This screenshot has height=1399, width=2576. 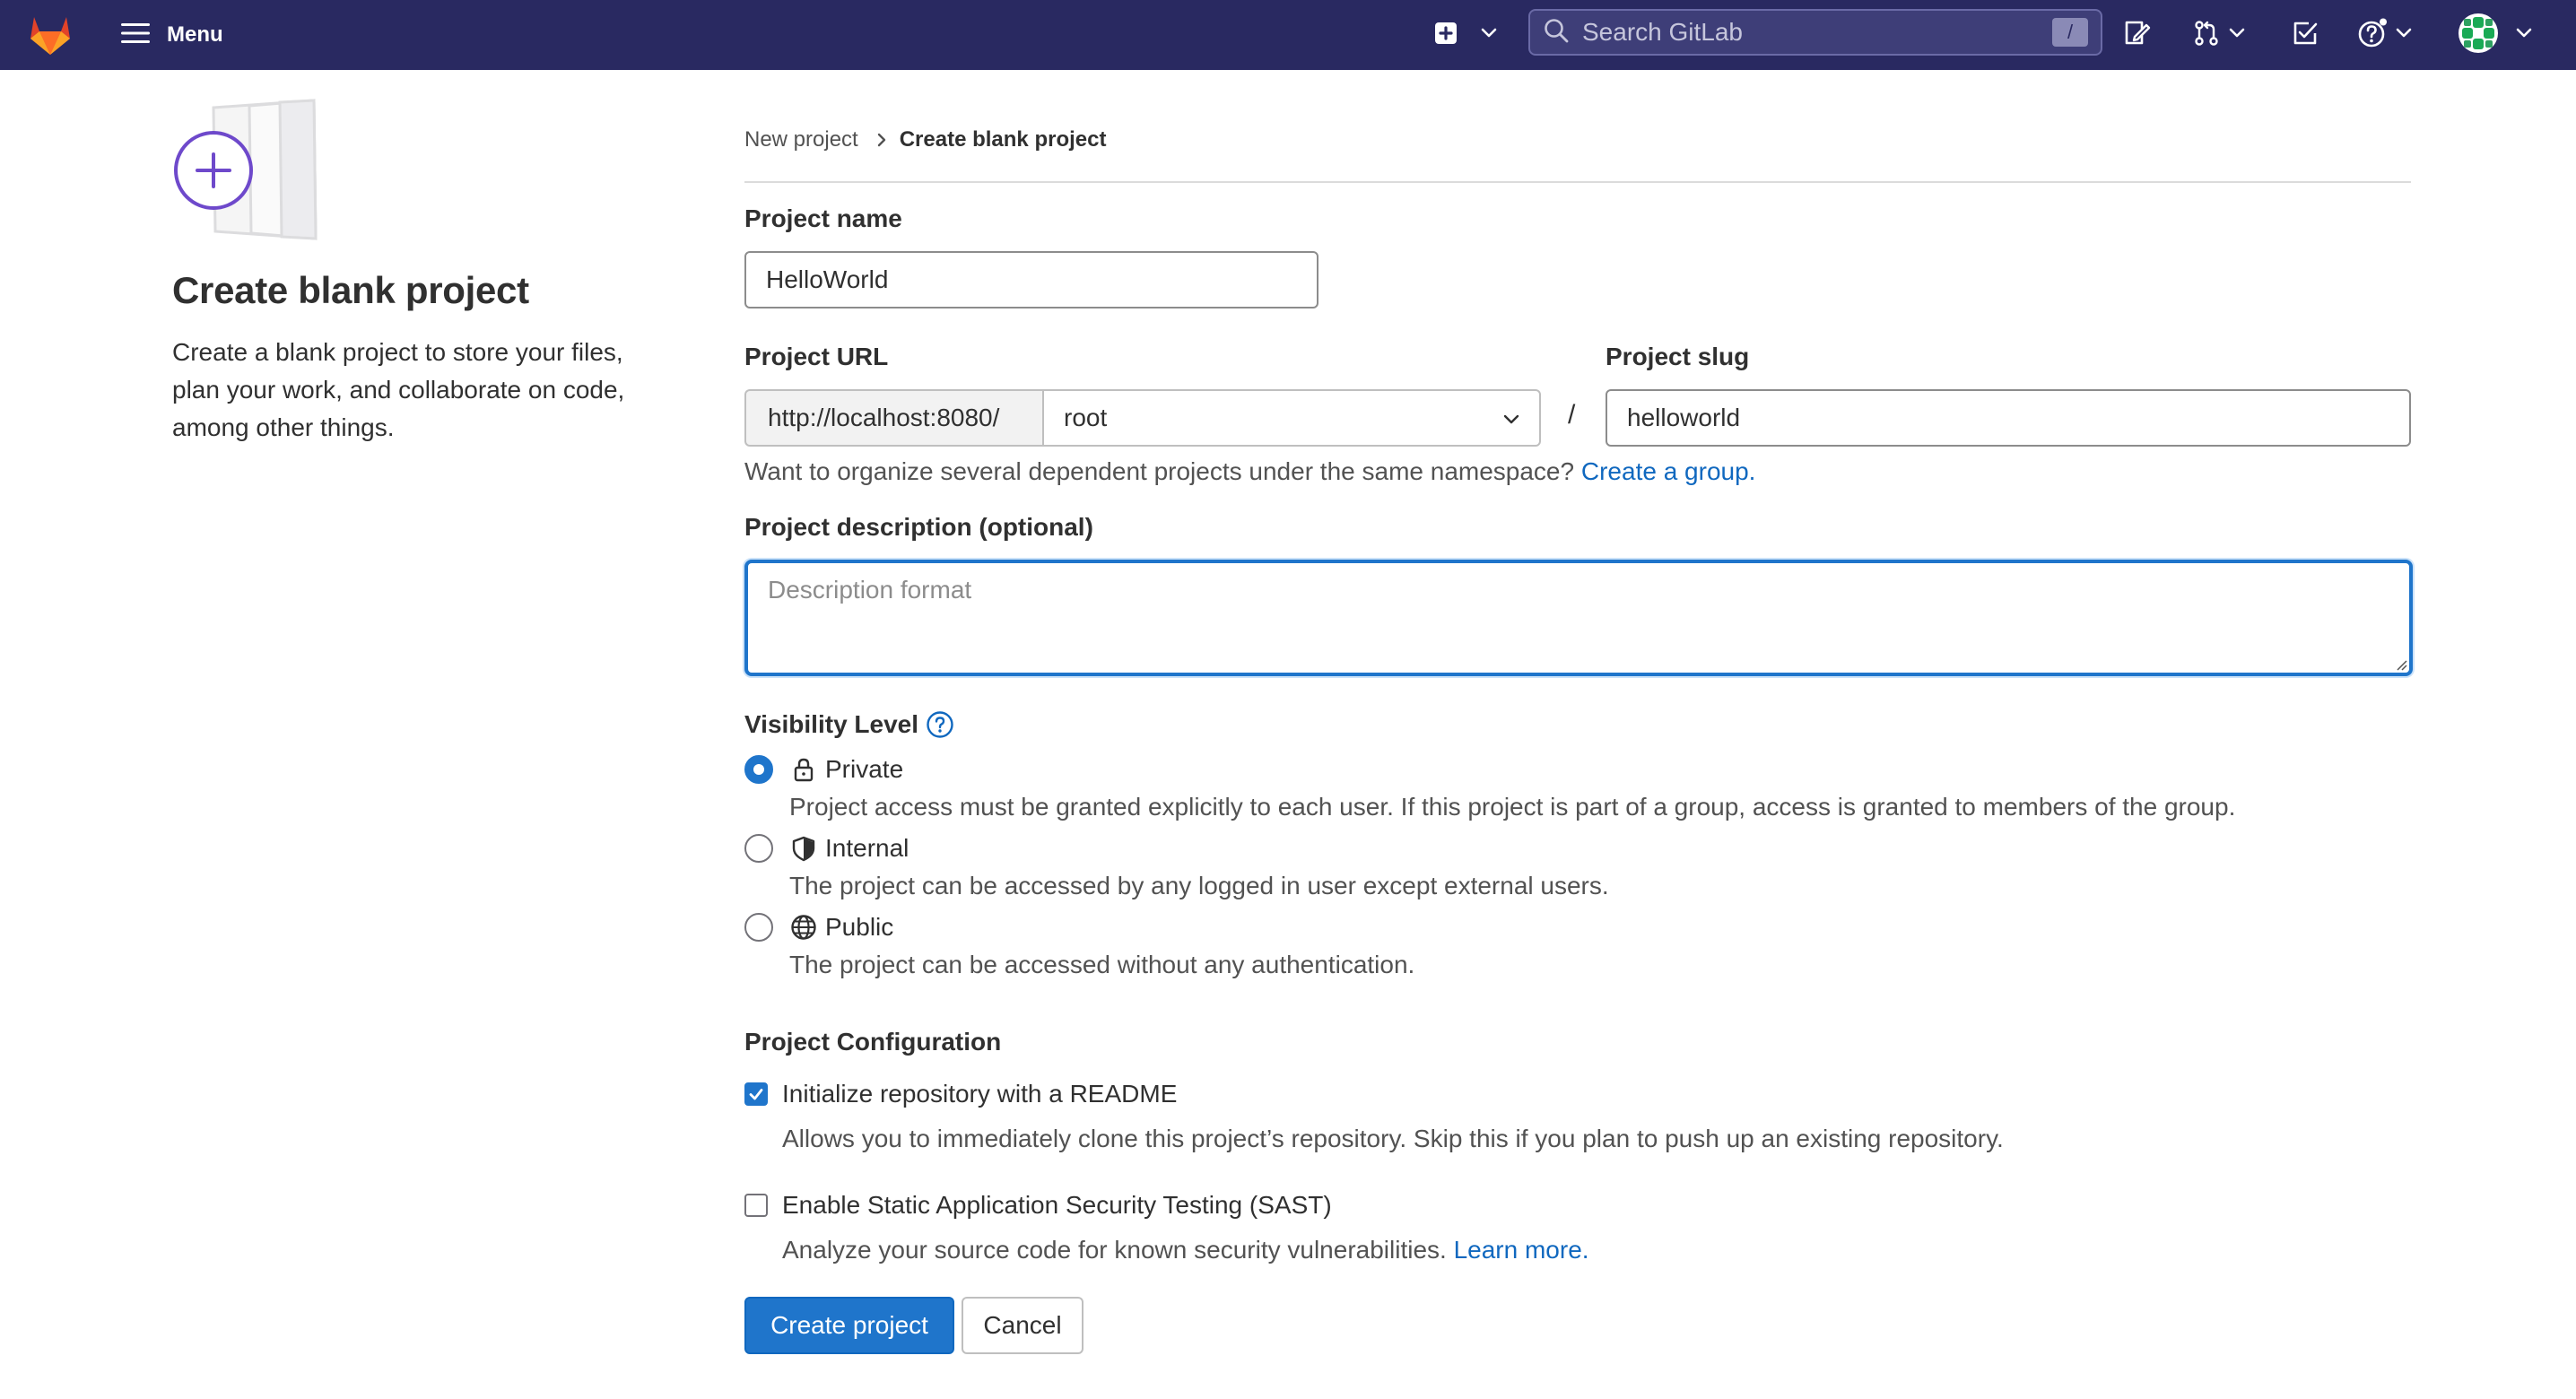 I want to click on create-project-button: Create project, so click(x=849, y=1325).